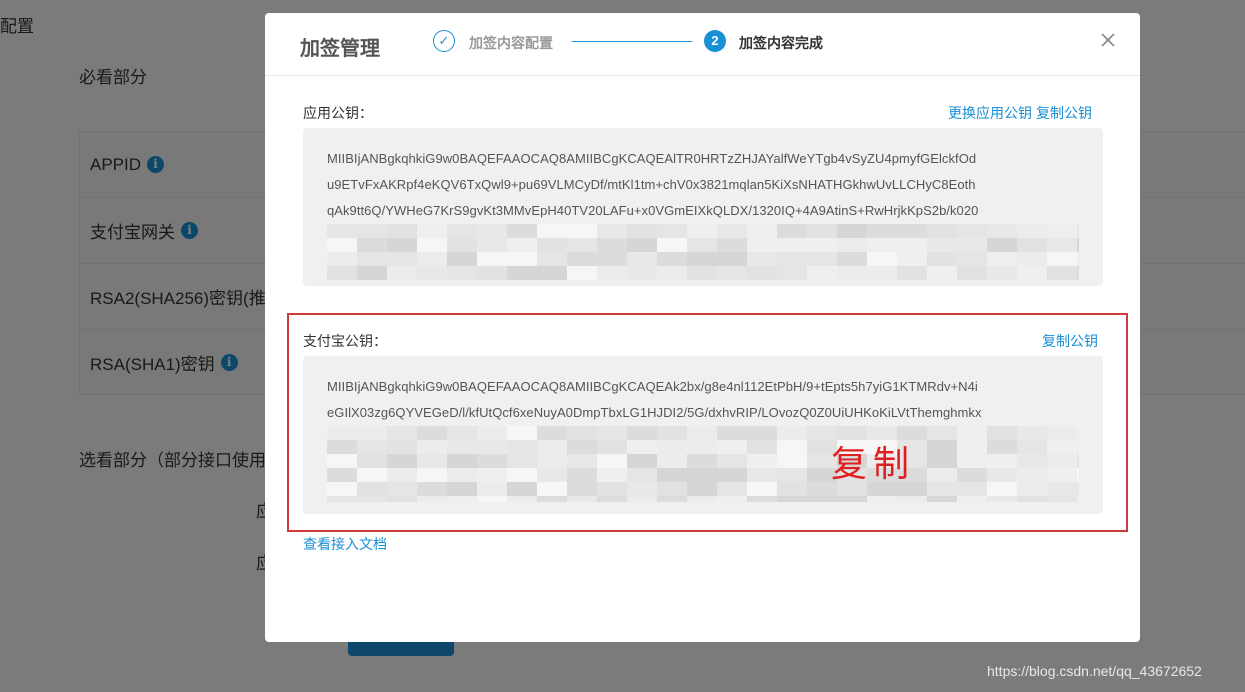  Describe the element at coordinates (444, 41) in the screenshot. I see `check-icon: ✓` at that location.